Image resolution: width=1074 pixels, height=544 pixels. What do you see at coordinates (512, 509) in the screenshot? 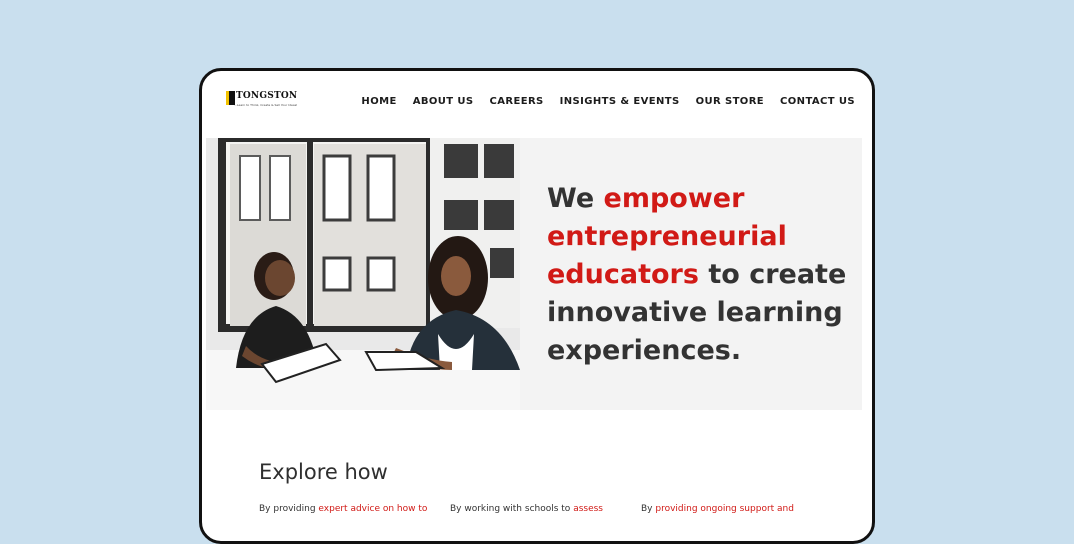
I see `column-2-text: By working with schools to` at bounding box center [512, 509].